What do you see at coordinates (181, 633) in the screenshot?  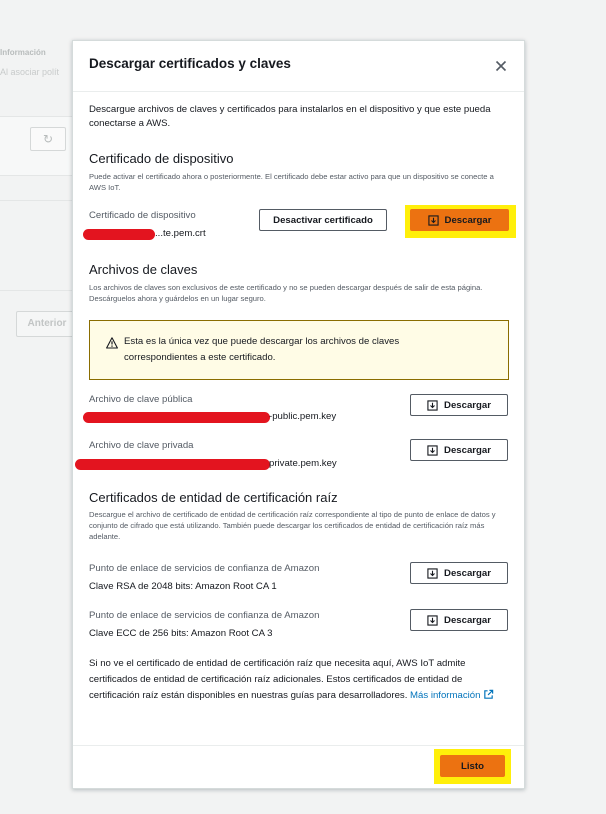 I see `root-ca-value-2: Clave ECC de 256 bits: Amazon Root CA 3` at bounding box center [181, 633].